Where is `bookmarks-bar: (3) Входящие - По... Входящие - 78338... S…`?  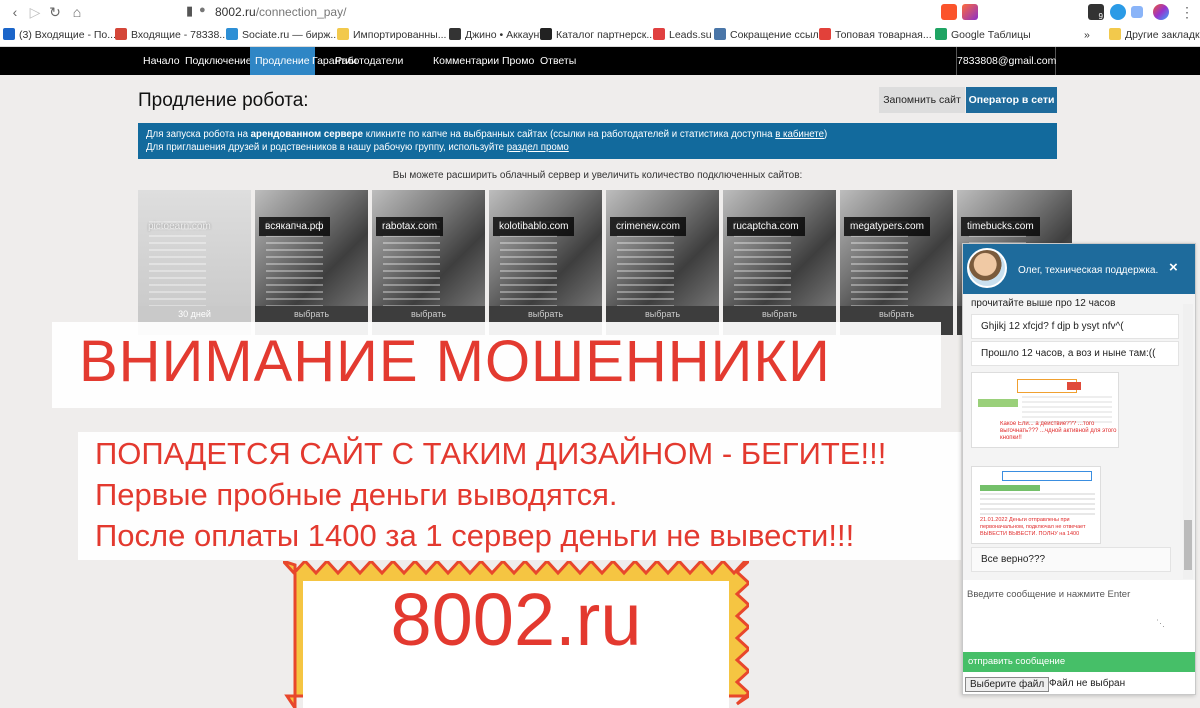
bookmarks-bar: (3) Входящие - По... Входящие - 78338... S… is located at coordinates (600, 35).